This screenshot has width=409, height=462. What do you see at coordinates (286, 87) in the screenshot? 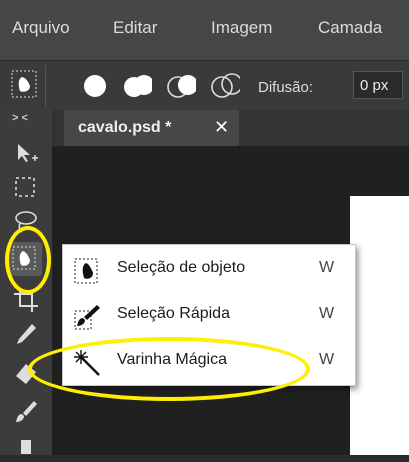
I see `feather-label: Difusão:` at bounding box center [286, 87].